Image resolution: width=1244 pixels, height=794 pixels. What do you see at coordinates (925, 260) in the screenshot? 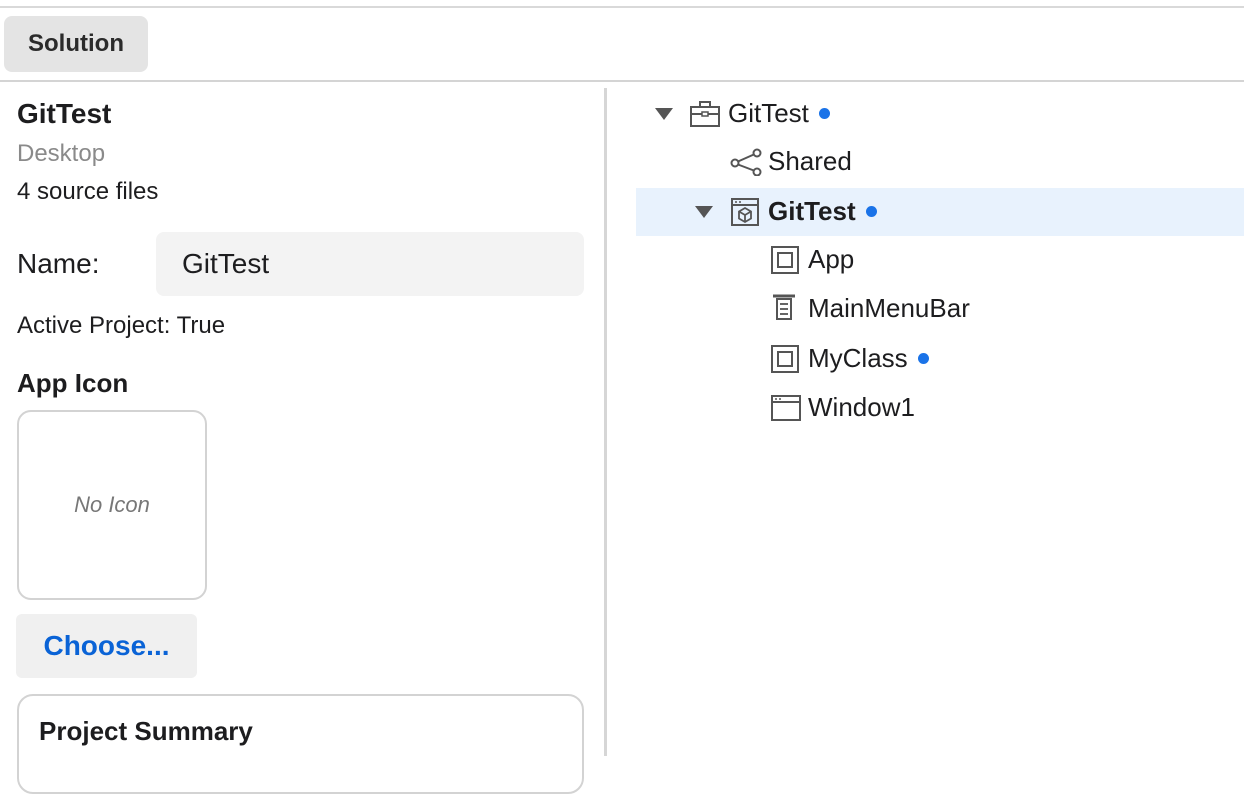
I see `tree-item-app: App` at bounding box center [925, 260].